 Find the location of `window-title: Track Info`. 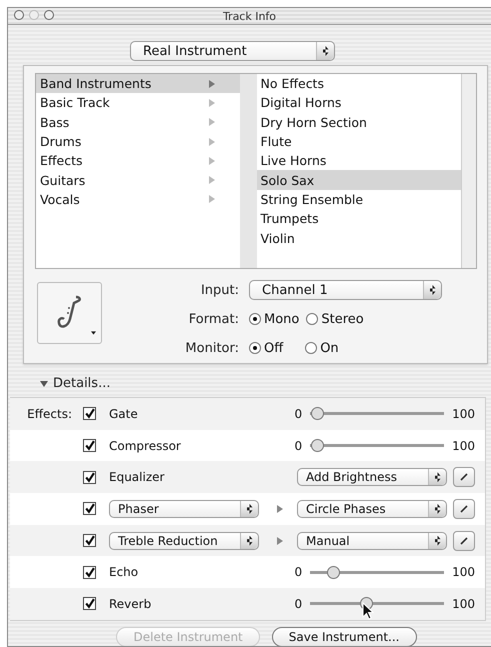

window-title: Track Info is located at coordinates (249, 16).